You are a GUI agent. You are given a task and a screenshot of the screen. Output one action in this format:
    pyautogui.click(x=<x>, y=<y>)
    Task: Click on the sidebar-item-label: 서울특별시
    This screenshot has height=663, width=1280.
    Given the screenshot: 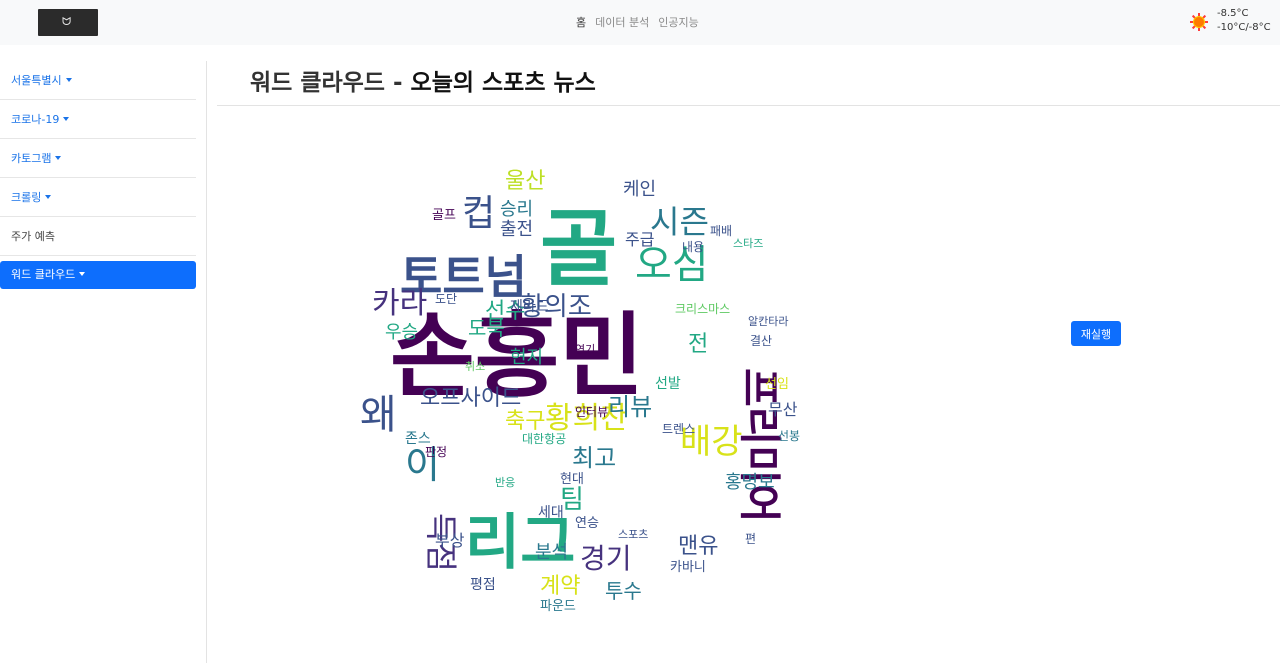 What is the action you would take?
    pyautogui.click(x=36, y=80)
    